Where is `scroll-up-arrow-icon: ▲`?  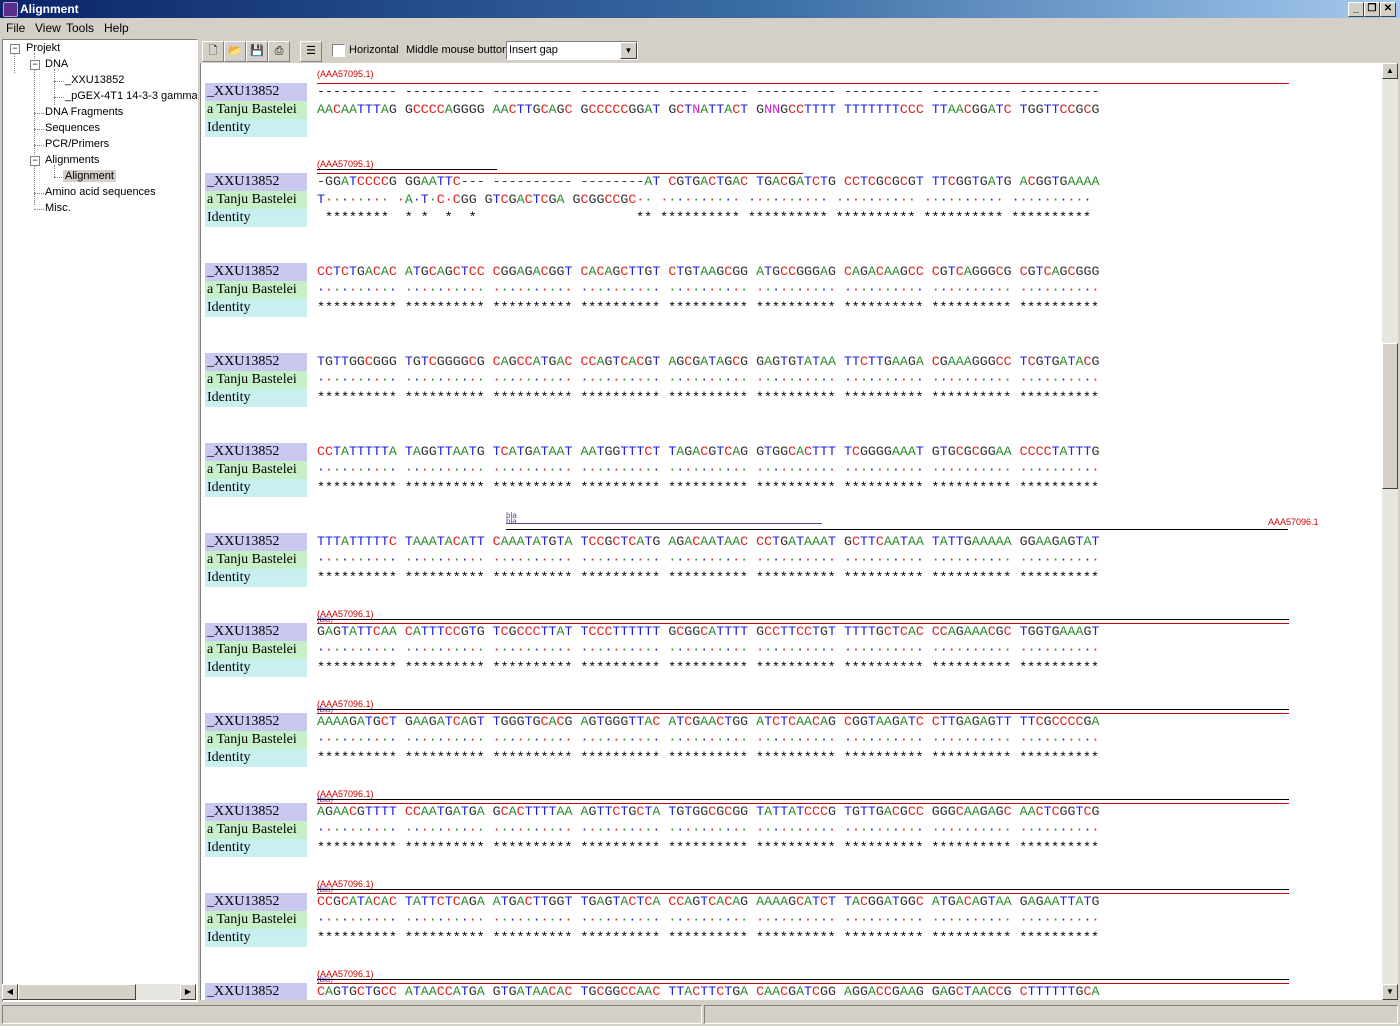 scroll-up-arrow-icon: ▲ is located at coordinates (1390, 71).